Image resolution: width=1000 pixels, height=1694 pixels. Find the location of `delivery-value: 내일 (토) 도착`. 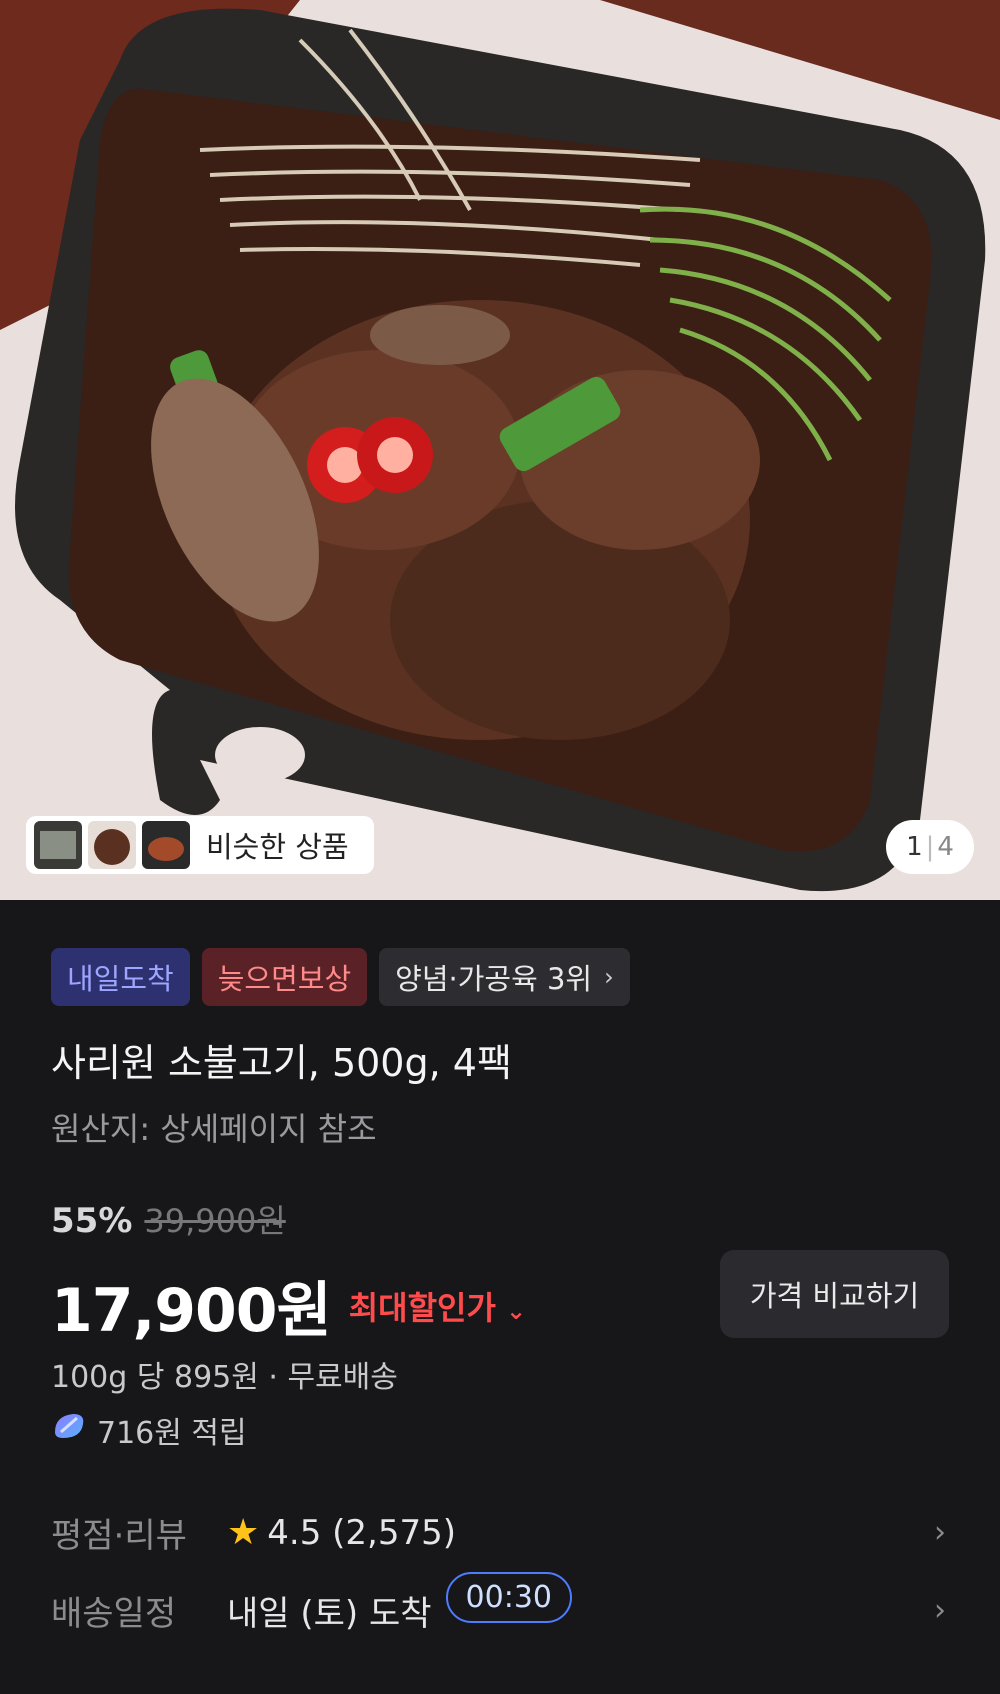

delivery-value: 내일 (토) 도착 is located at coordinates (329, 1614).